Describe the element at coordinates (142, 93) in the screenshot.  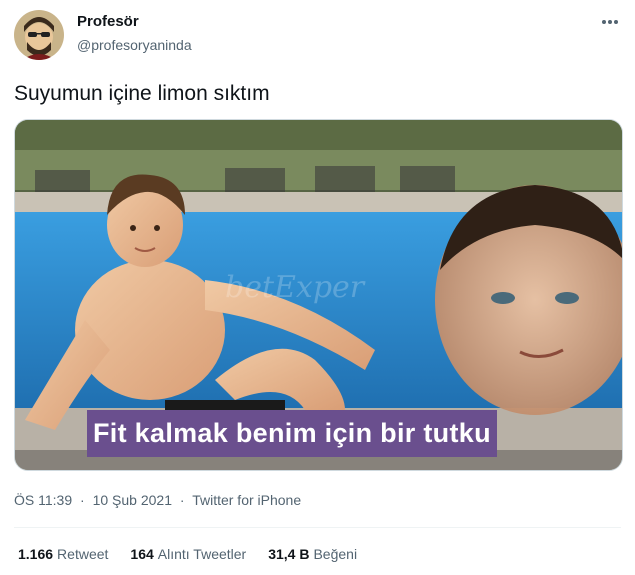
I see `tweet-text: Suyumun içine limon sıktım` at that location.